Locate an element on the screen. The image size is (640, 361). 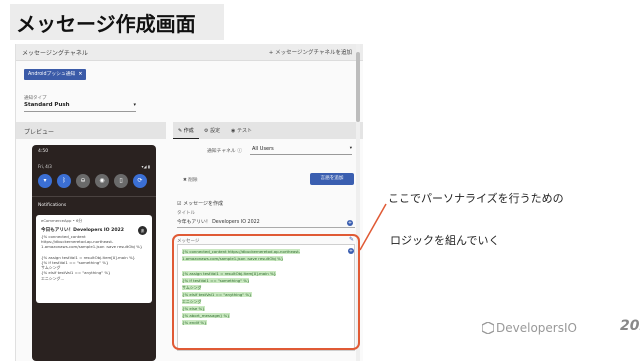
logo-year: 2022 is located at coordinates (630, 326).